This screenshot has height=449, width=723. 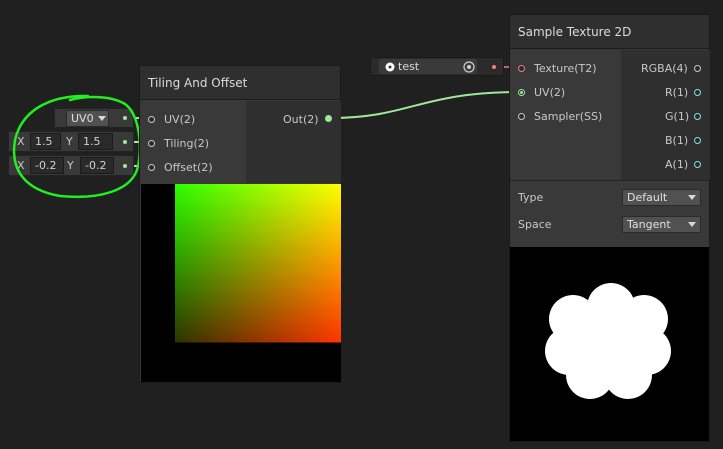 I want to click on r-output-port, so click(x=697, y=92).